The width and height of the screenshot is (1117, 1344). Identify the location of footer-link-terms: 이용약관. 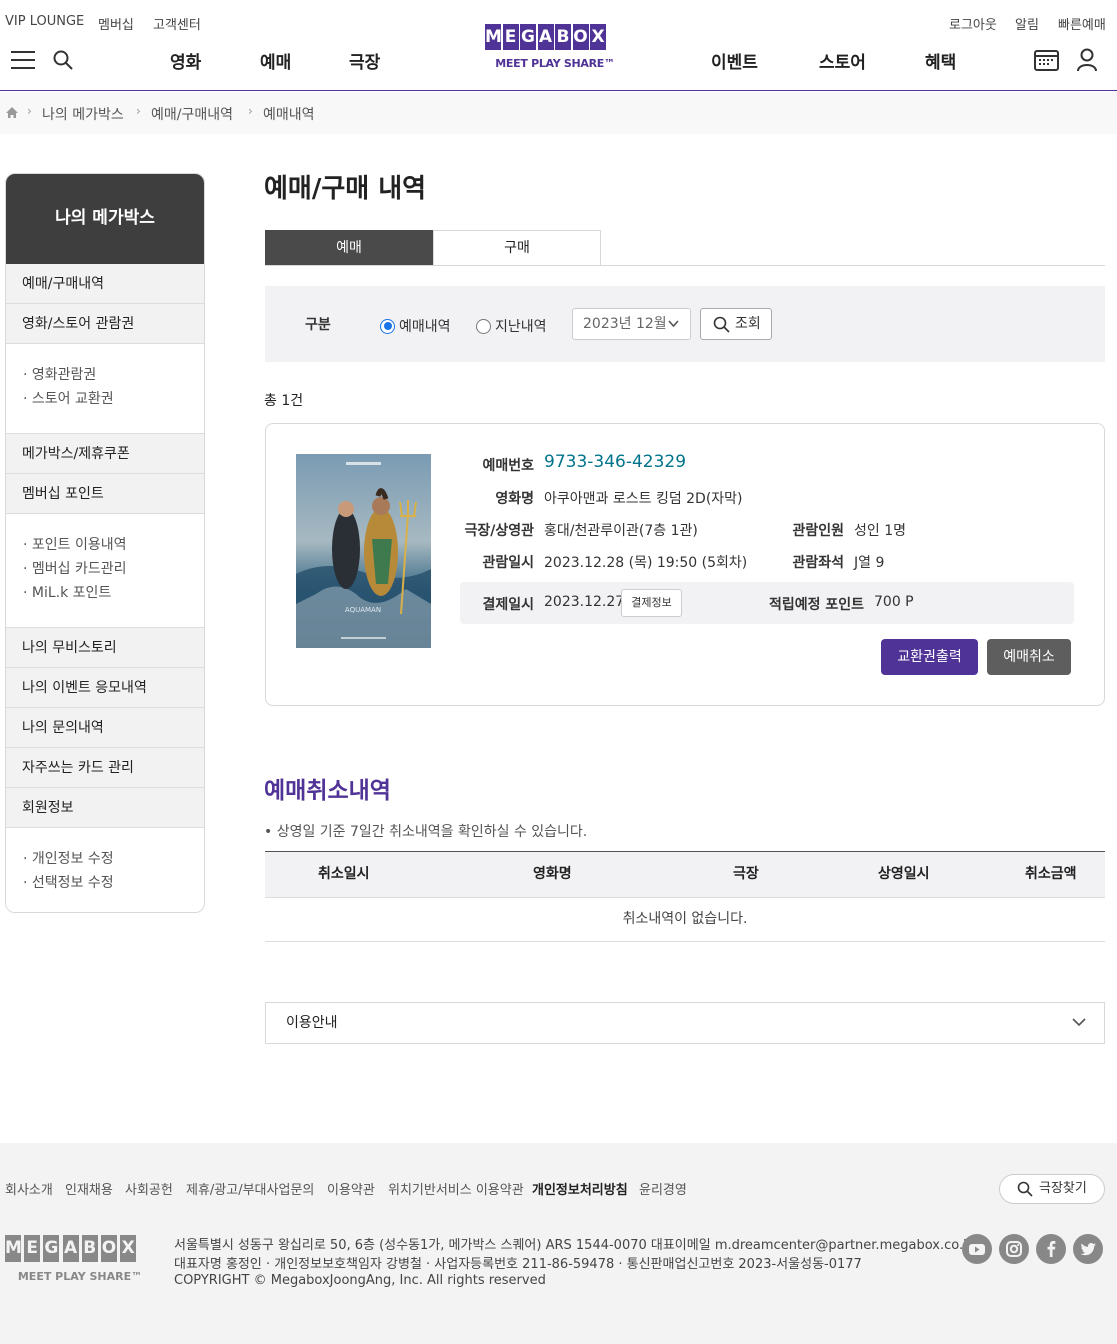
(351, 1188).